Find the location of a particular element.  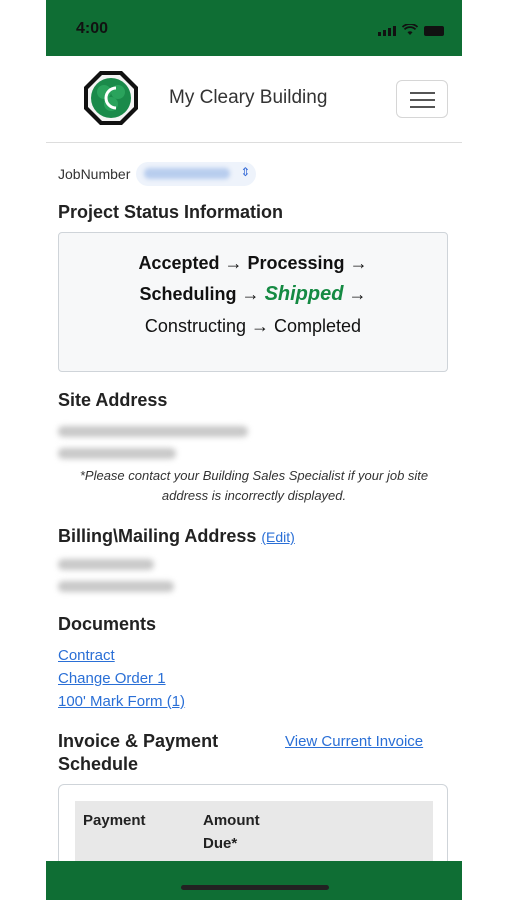

document-link-contract: Contract is located at coordinates (86, 655).